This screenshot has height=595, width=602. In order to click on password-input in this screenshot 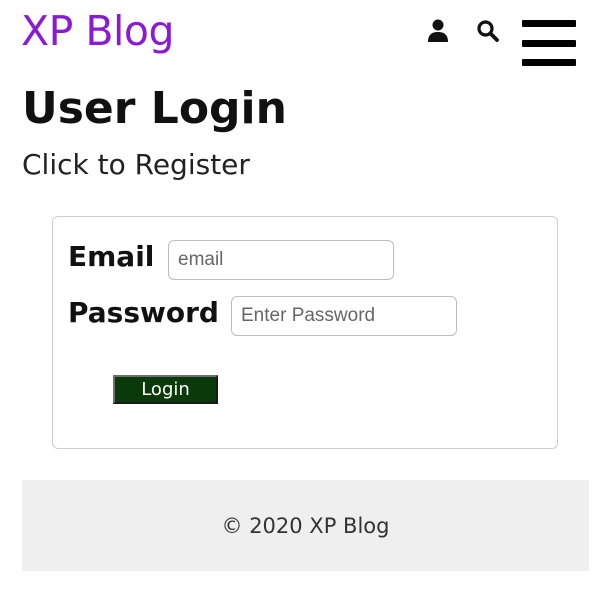, I will do `click(344, 316)`.